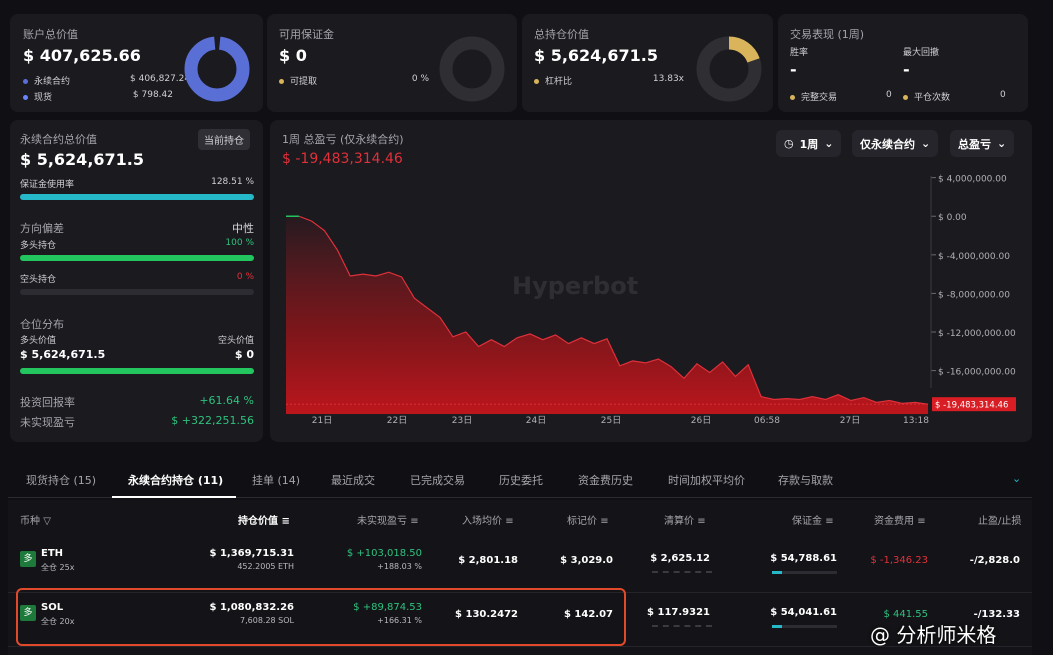 The height and width of the screenshot is (655, 1053). Describe the element at coordinates (265, 566) in the screenshot. I see `position-size: 452.2005 ETH` at that location.